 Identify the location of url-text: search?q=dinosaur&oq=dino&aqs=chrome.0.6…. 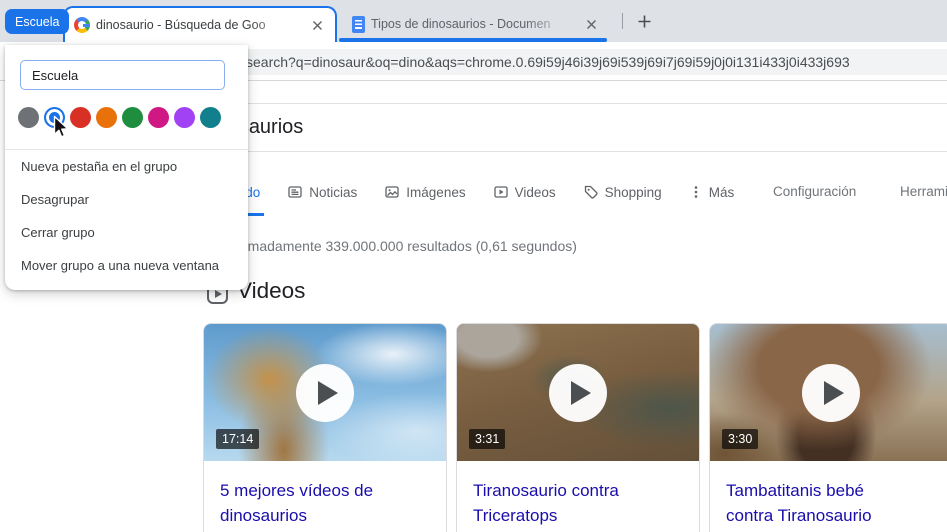
(548, 62).